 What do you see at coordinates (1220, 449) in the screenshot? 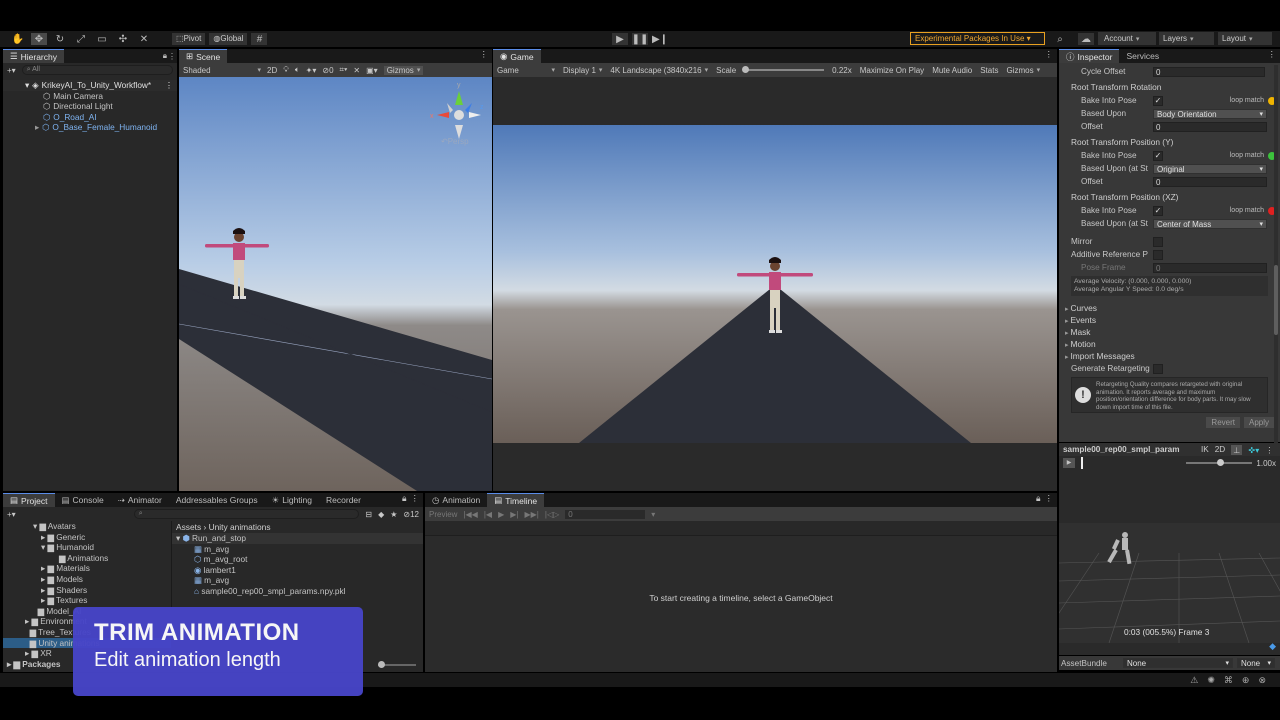
I see `2d-toggle: 2D` at bounding box center [1220, 449].